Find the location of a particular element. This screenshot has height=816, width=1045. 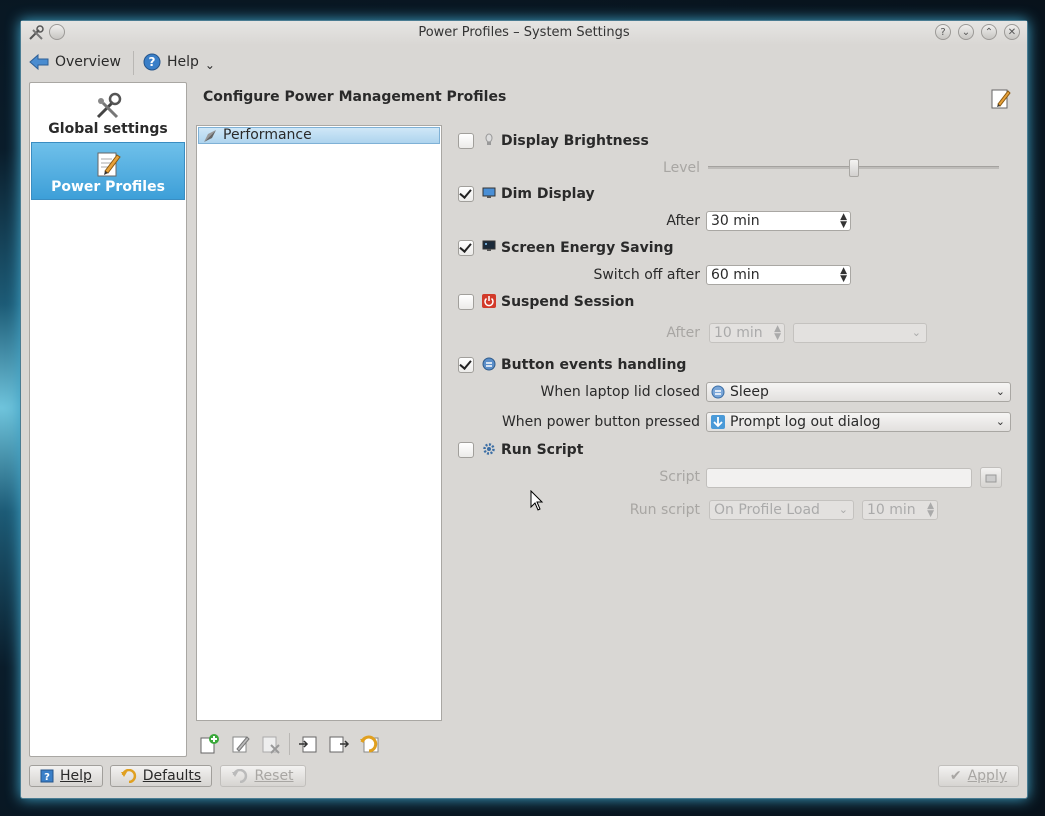

delete-profile-icon is located at coordinates (271, 744).